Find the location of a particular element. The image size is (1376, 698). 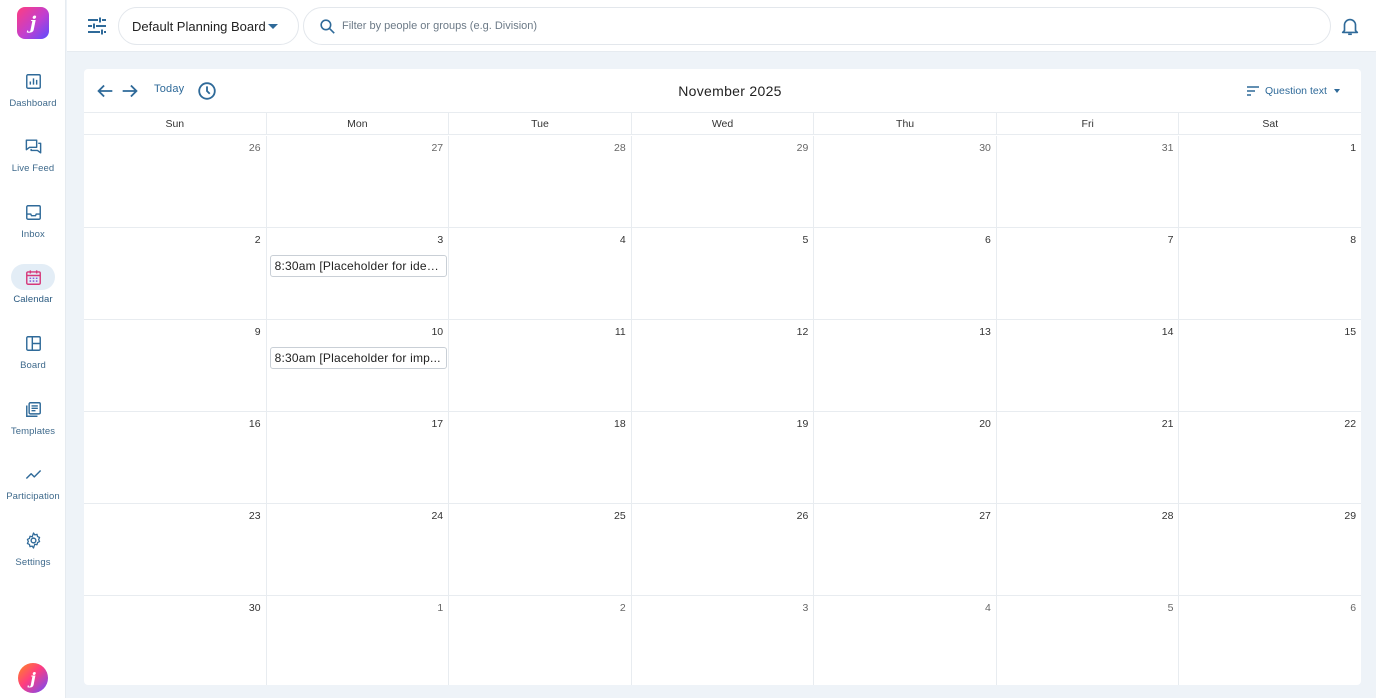

day-number: 28 is located at coordinates (620, 148).